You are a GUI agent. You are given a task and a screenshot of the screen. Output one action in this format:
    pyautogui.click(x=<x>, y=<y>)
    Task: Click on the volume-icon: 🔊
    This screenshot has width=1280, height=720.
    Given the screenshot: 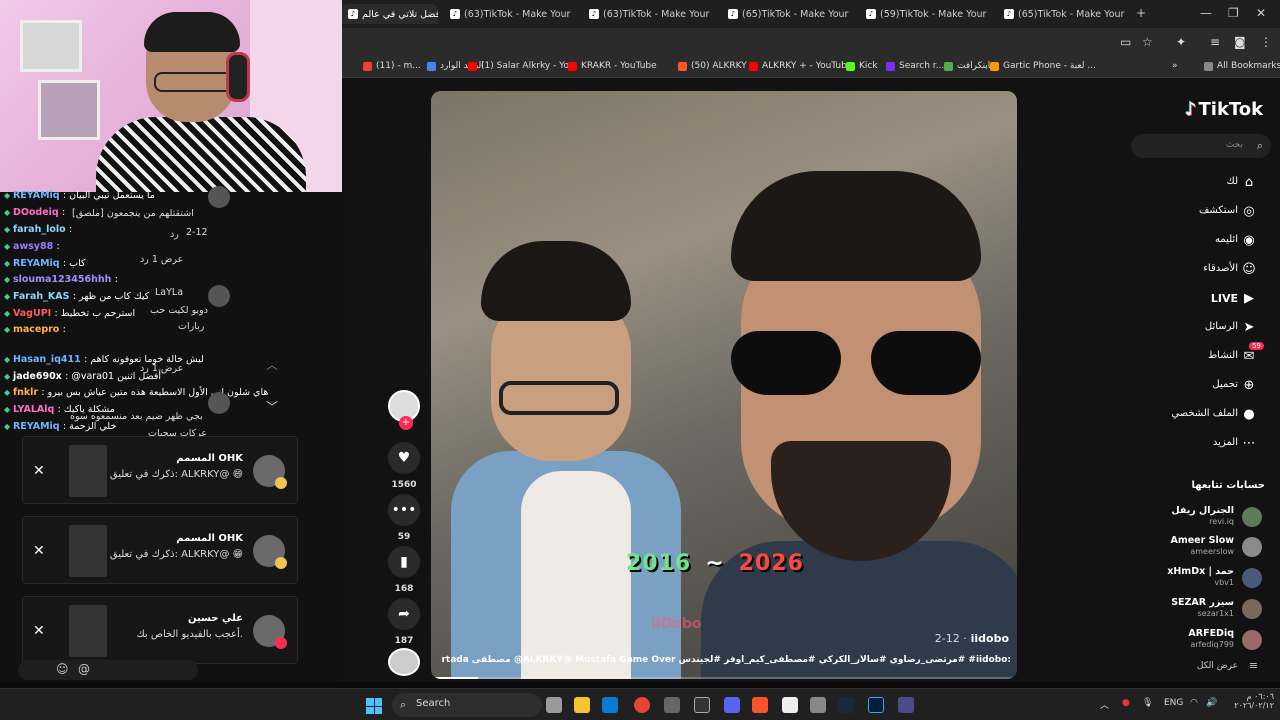 What is the action you would take?
    pyautogui.click(x=1211, y=703)
    